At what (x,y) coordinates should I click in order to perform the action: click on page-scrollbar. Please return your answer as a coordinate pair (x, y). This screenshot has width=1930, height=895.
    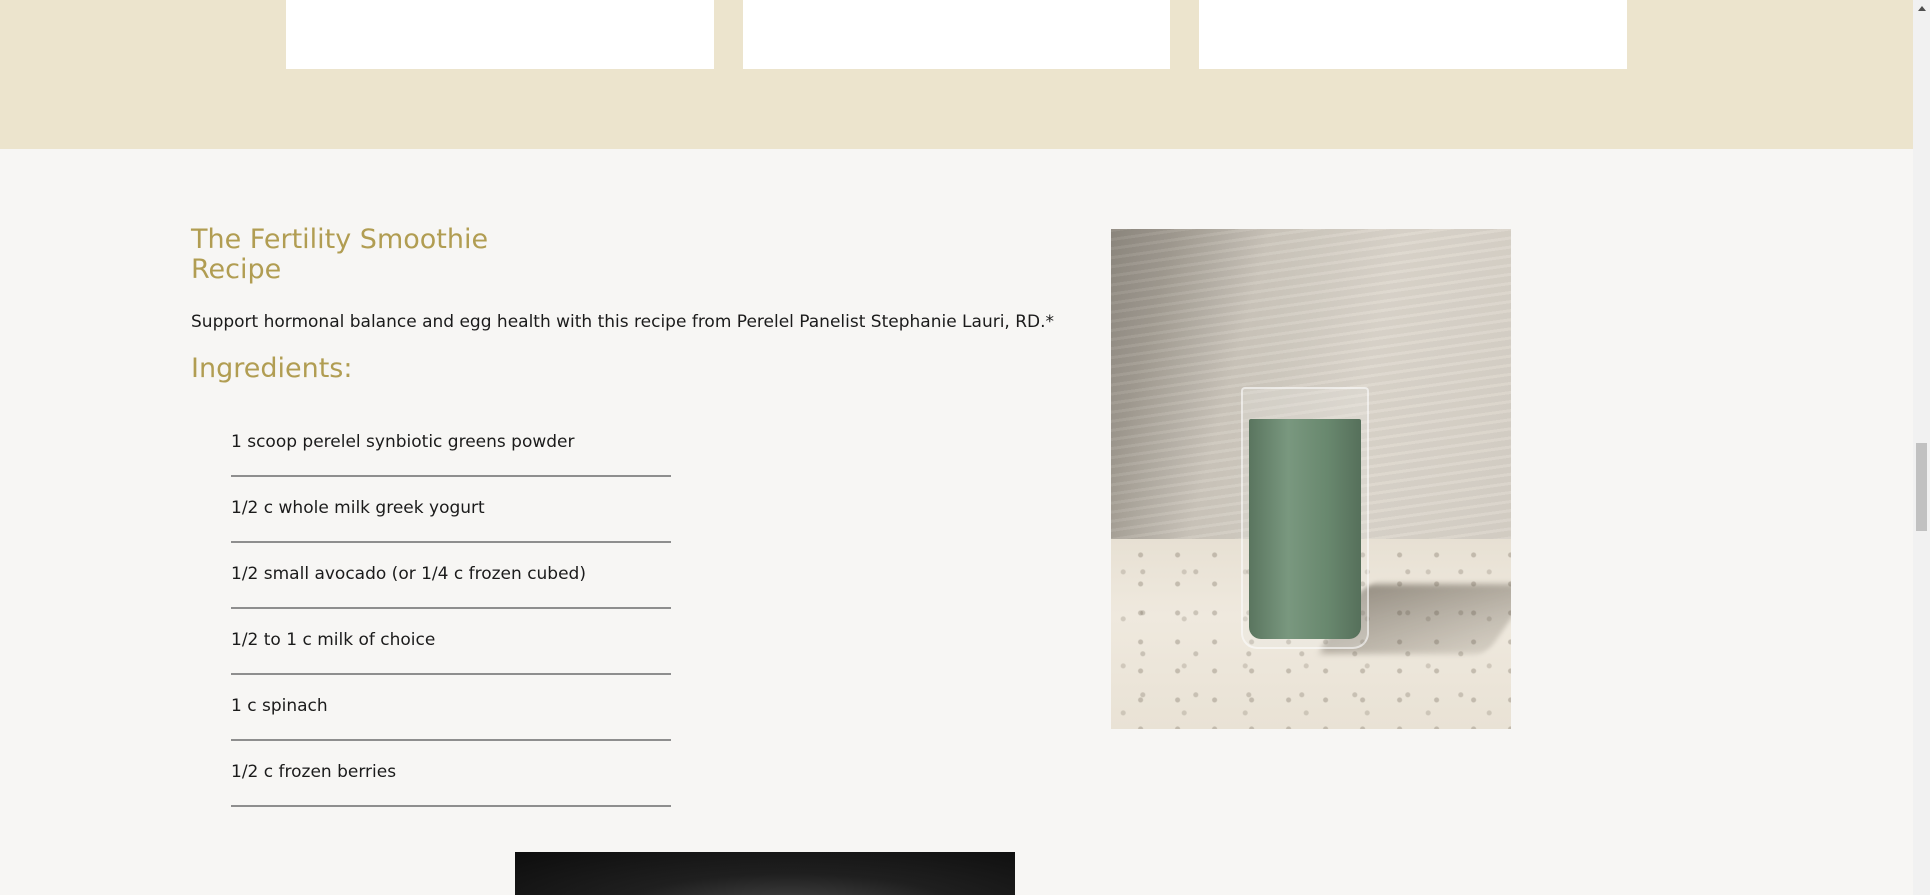
    Looking at the image, I should click on (1921, 447).